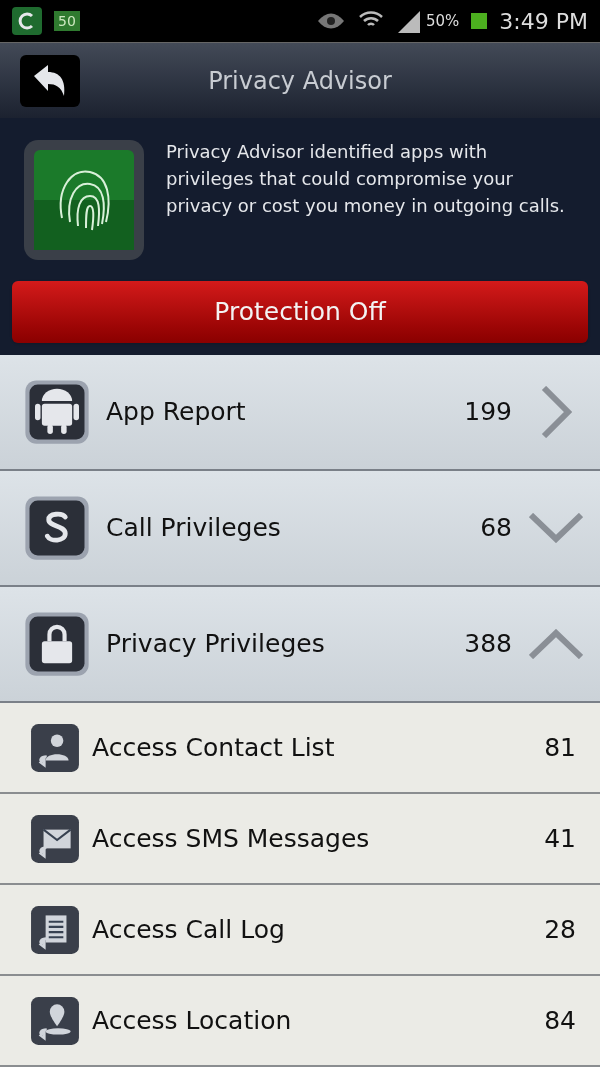  What do you see at coordinates (194, 528) in the screenshot?
I see `category-label: Call Privileges` at bounding box center [194, 528].